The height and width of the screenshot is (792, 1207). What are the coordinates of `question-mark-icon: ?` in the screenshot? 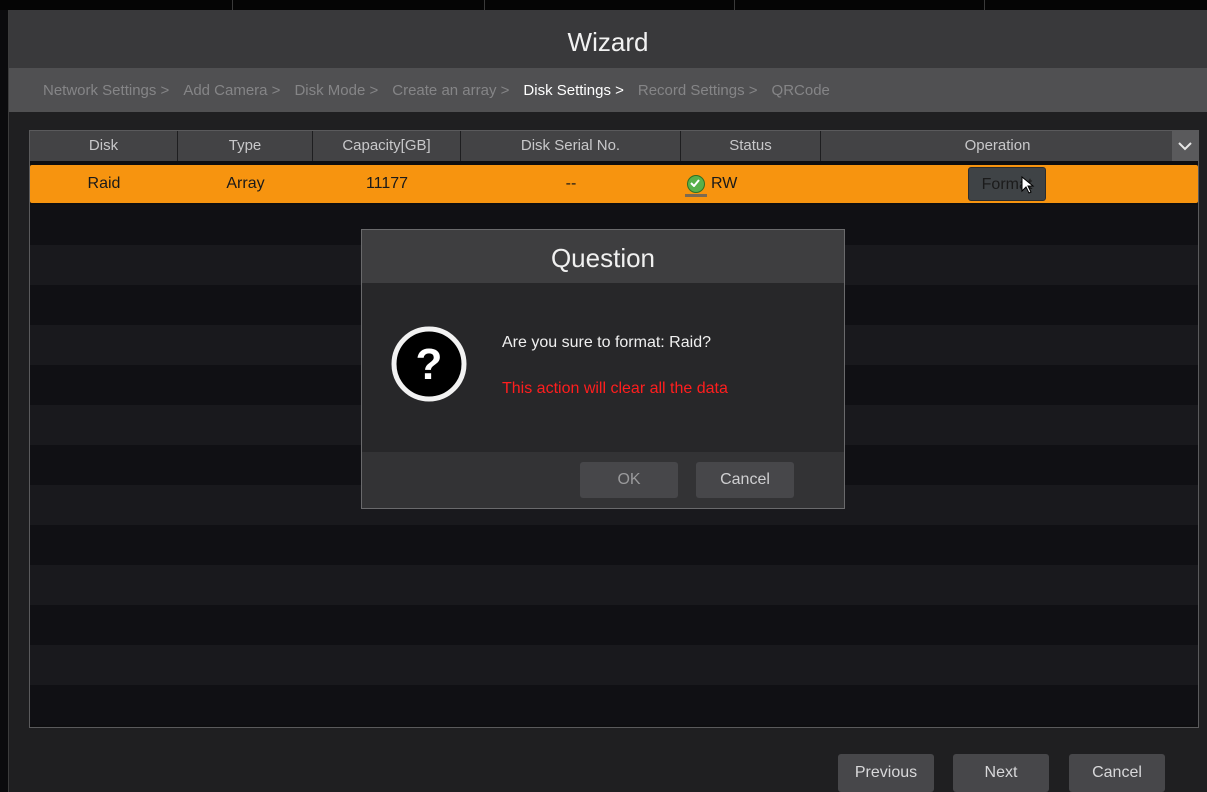 It's located at (429, 364).